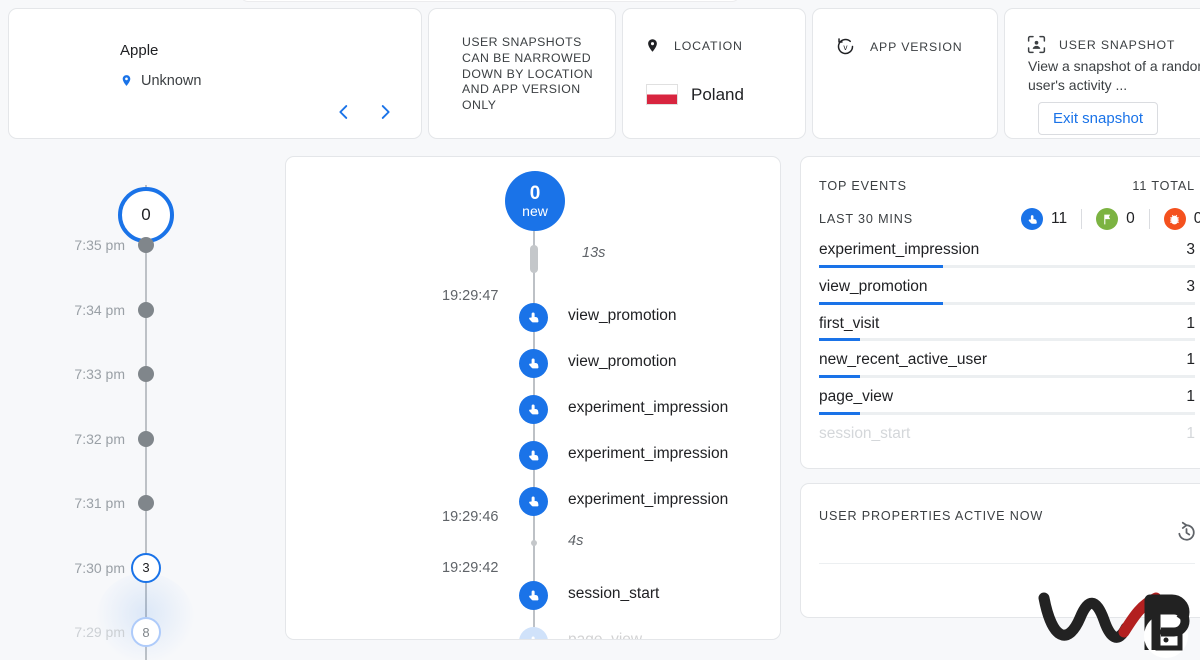 Image resolution: width=1200 pixels, height=660 pixels. I want to click on stream-timestamp-mid: 19:29:46, so click(470, 517).